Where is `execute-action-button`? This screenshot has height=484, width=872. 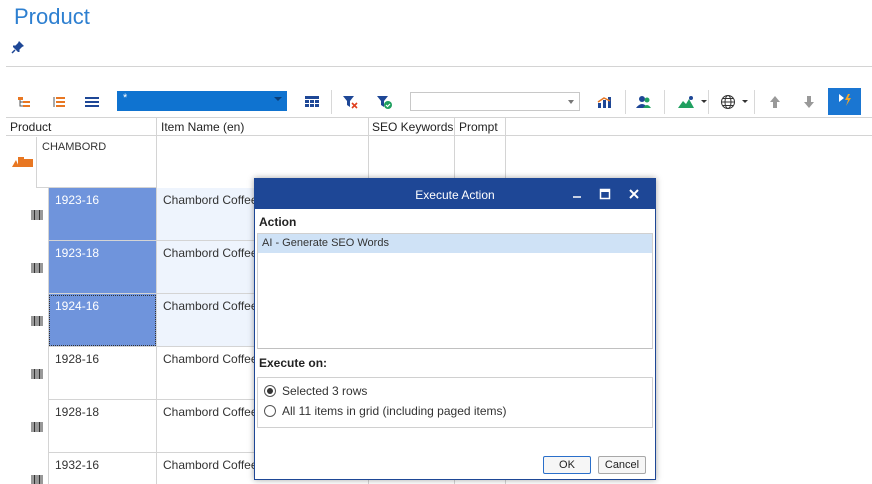 execute-action-button is located at coordinates (844, 101).